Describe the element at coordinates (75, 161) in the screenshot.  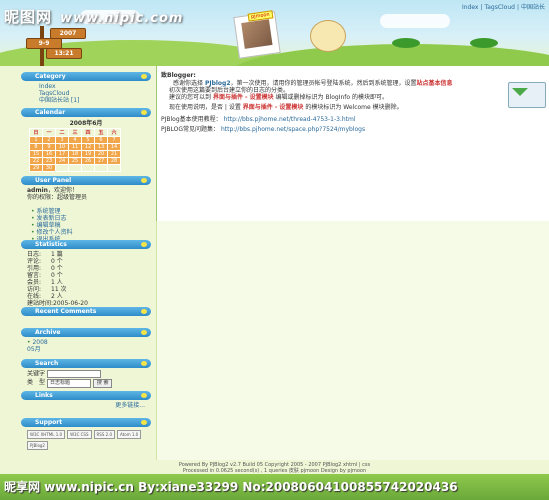
I see `calendar-day: 25` at that location.